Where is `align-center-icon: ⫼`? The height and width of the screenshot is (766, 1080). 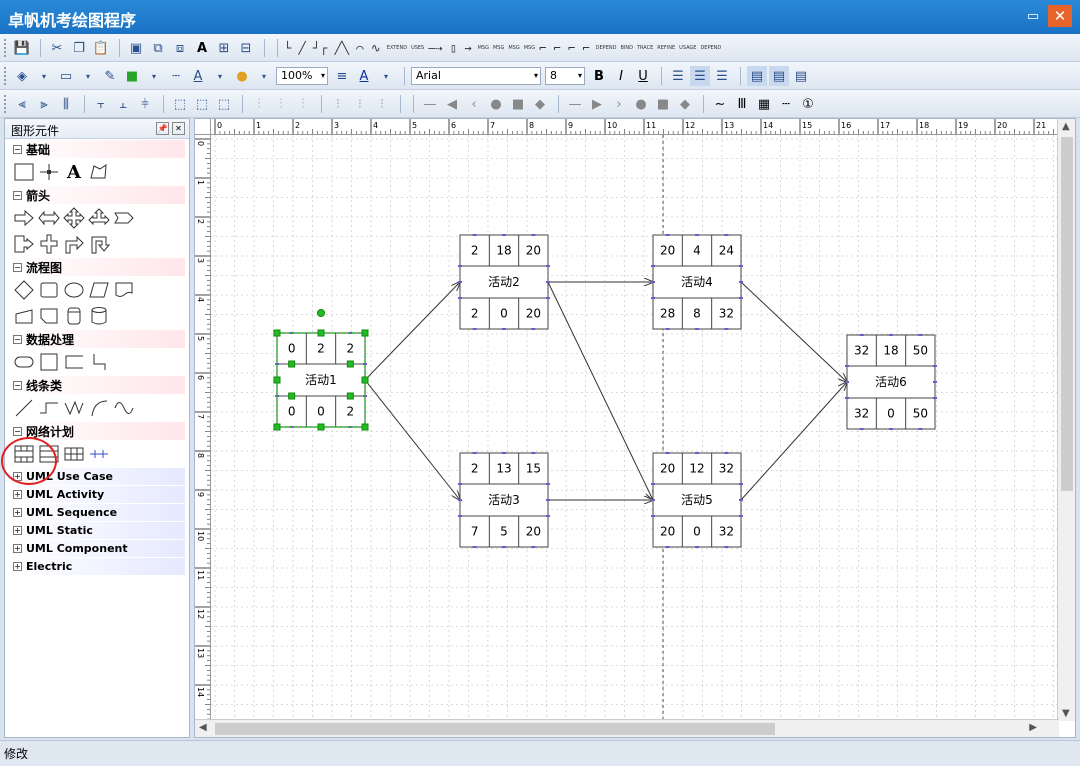 align-center-icon: ⫼ is located at coordinates (66, 104).